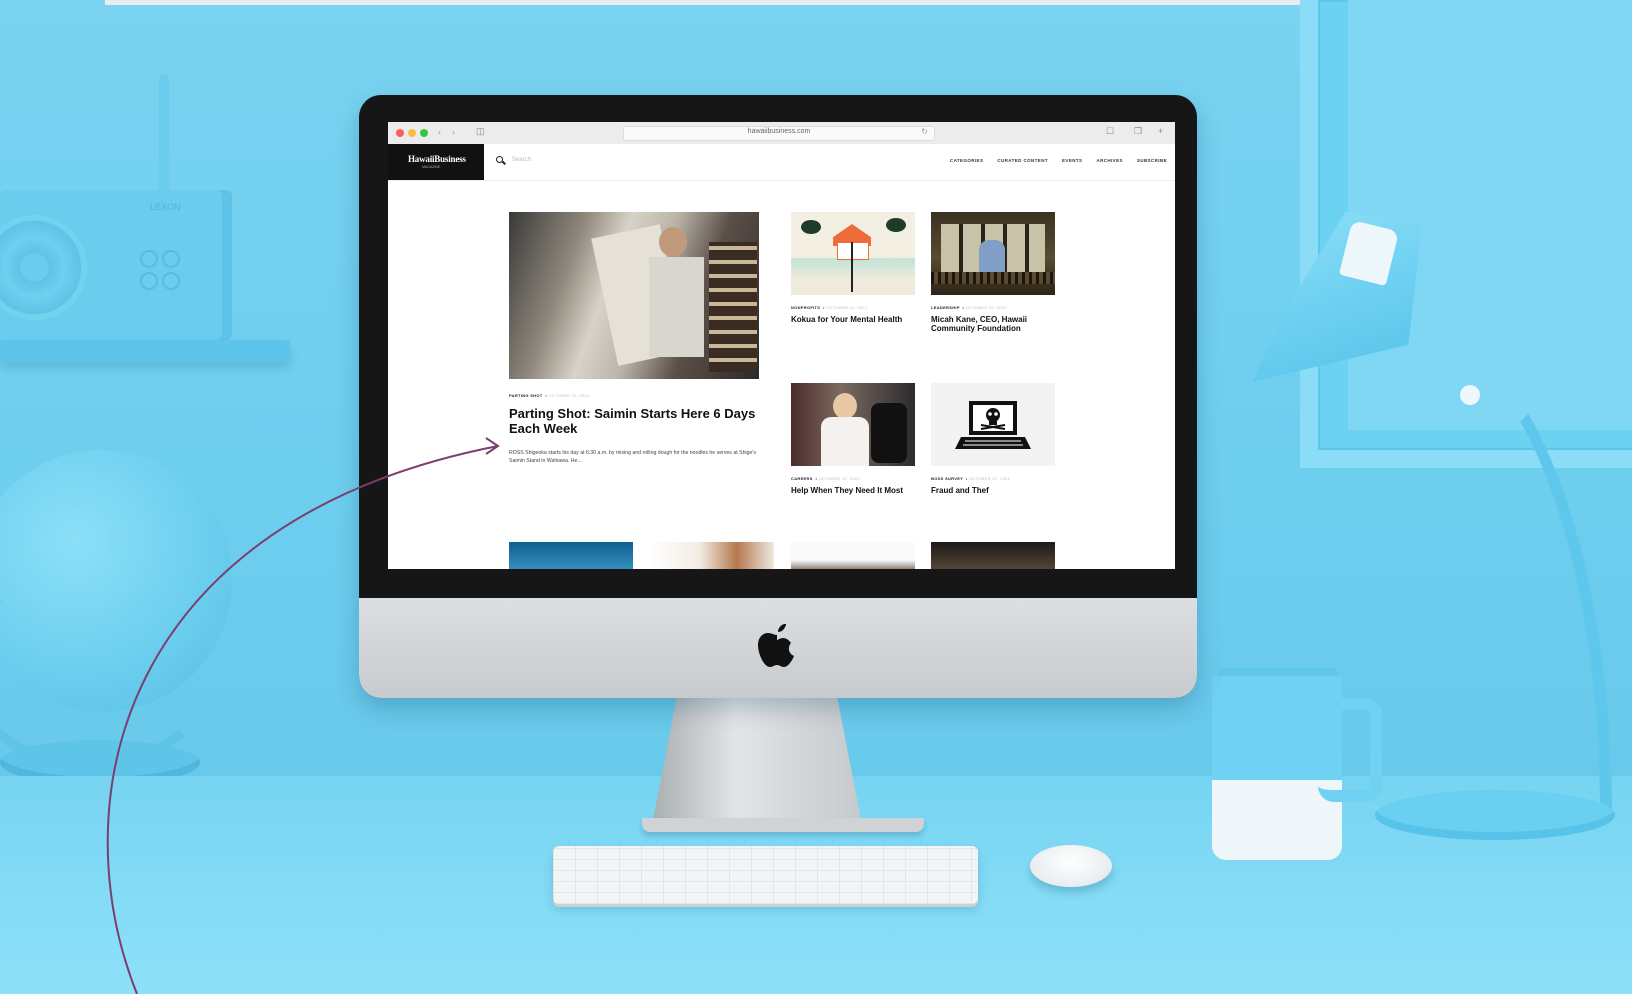  Describe the element at coordinates (1138, 131) in the screenshot. I see `tabs-icon: ❐` at that location.